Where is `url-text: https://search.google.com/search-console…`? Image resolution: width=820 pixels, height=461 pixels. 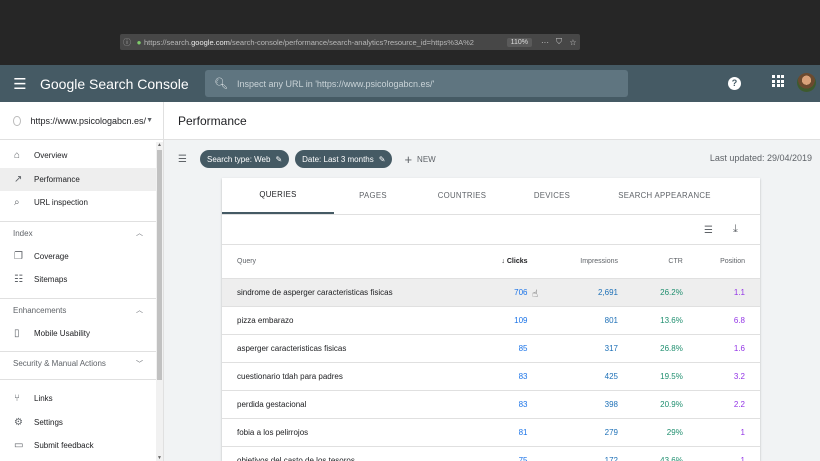 url-text: https://search.google.com/search-console… is located at coordinates (325, 42).